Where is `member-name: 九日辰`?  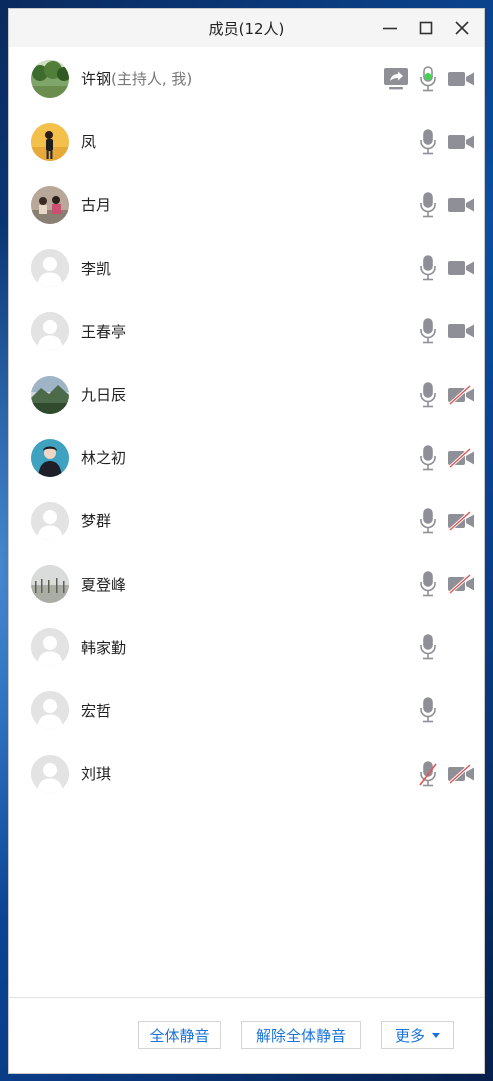 member-name: 九日辰 is located at coordinates (103, 394).